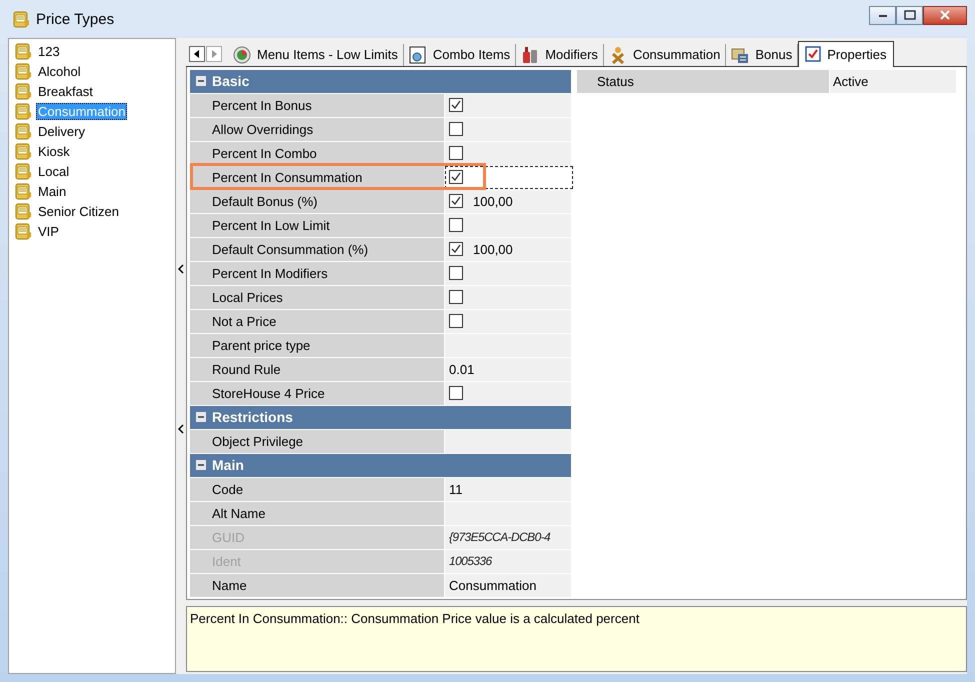  I want to click on property-value: 0.01, so click(508, 369).